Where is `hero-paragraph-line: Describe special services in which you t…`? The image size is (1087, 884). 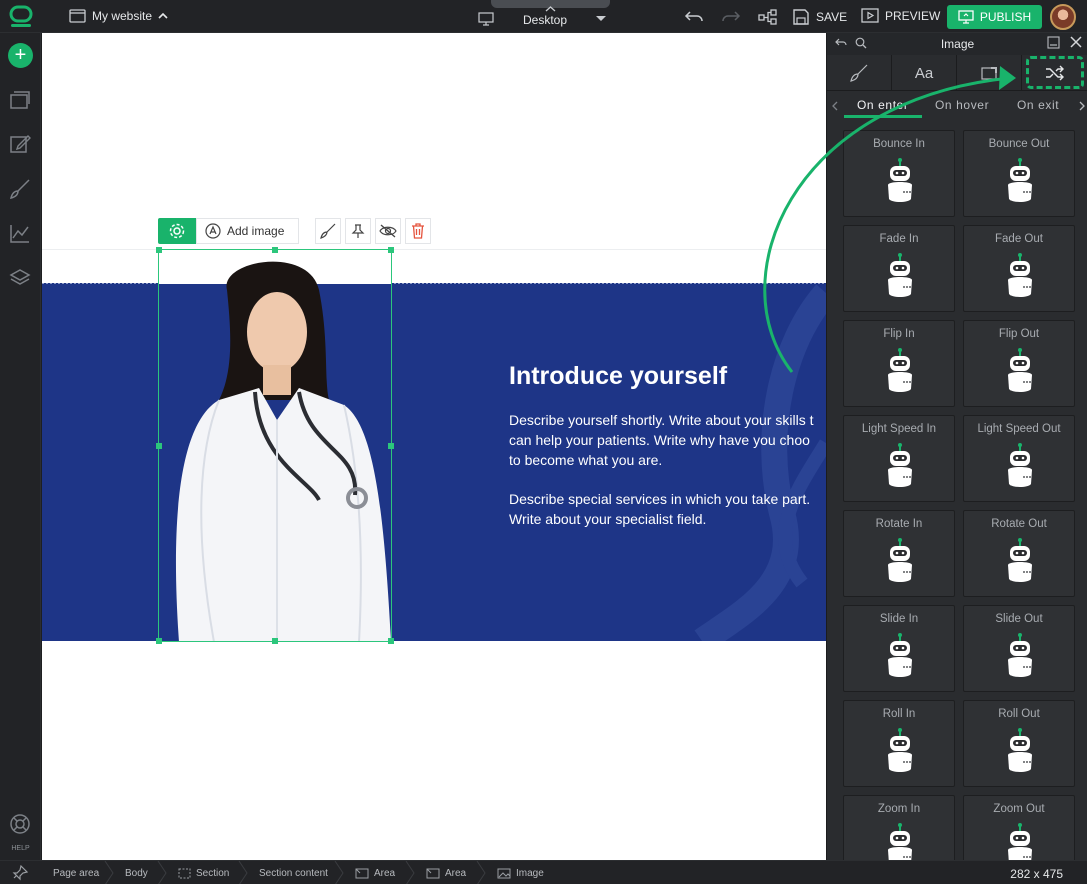
hero-paragraph-line: Describe special services in which you t… is located at coordinates (660, 499).